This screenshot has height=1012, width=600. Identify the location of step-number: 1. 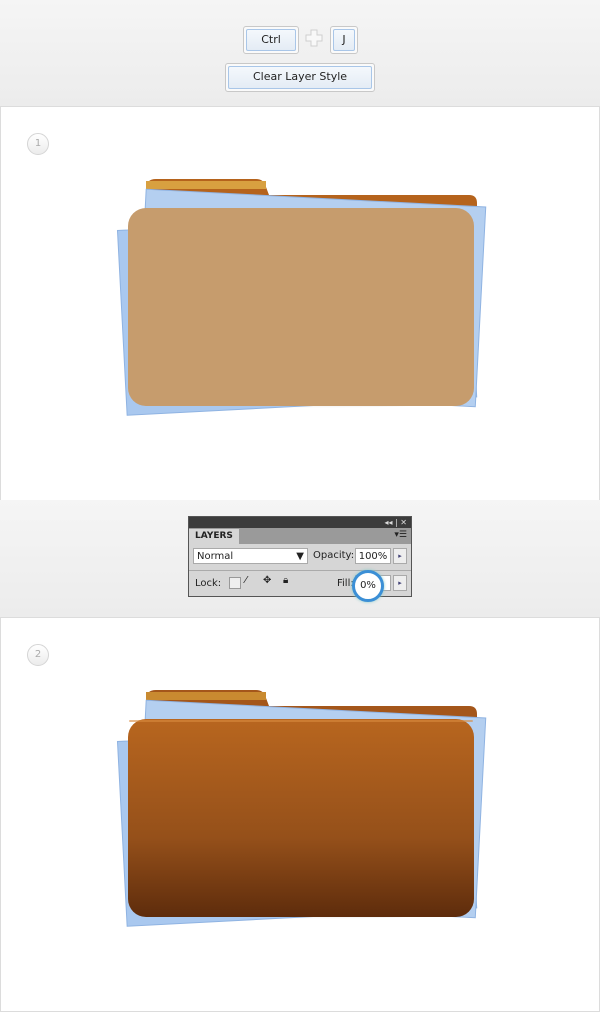
(38, 144).